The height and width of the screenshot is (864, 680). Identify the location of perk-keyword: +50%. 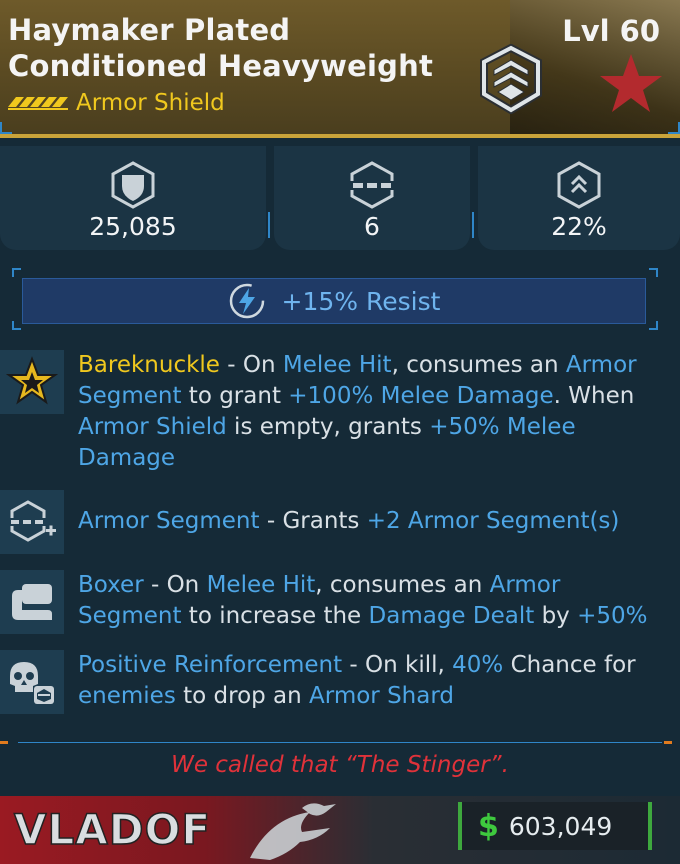
(612, 616).